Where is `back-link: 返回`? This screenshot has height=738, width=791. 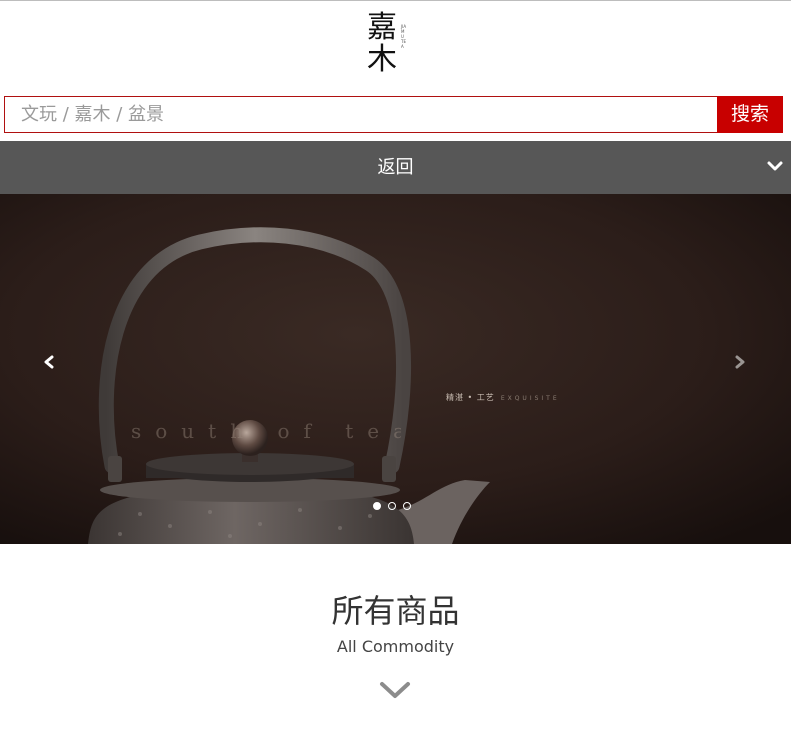 back-link: 返回 is located at coordinates (395, 167).